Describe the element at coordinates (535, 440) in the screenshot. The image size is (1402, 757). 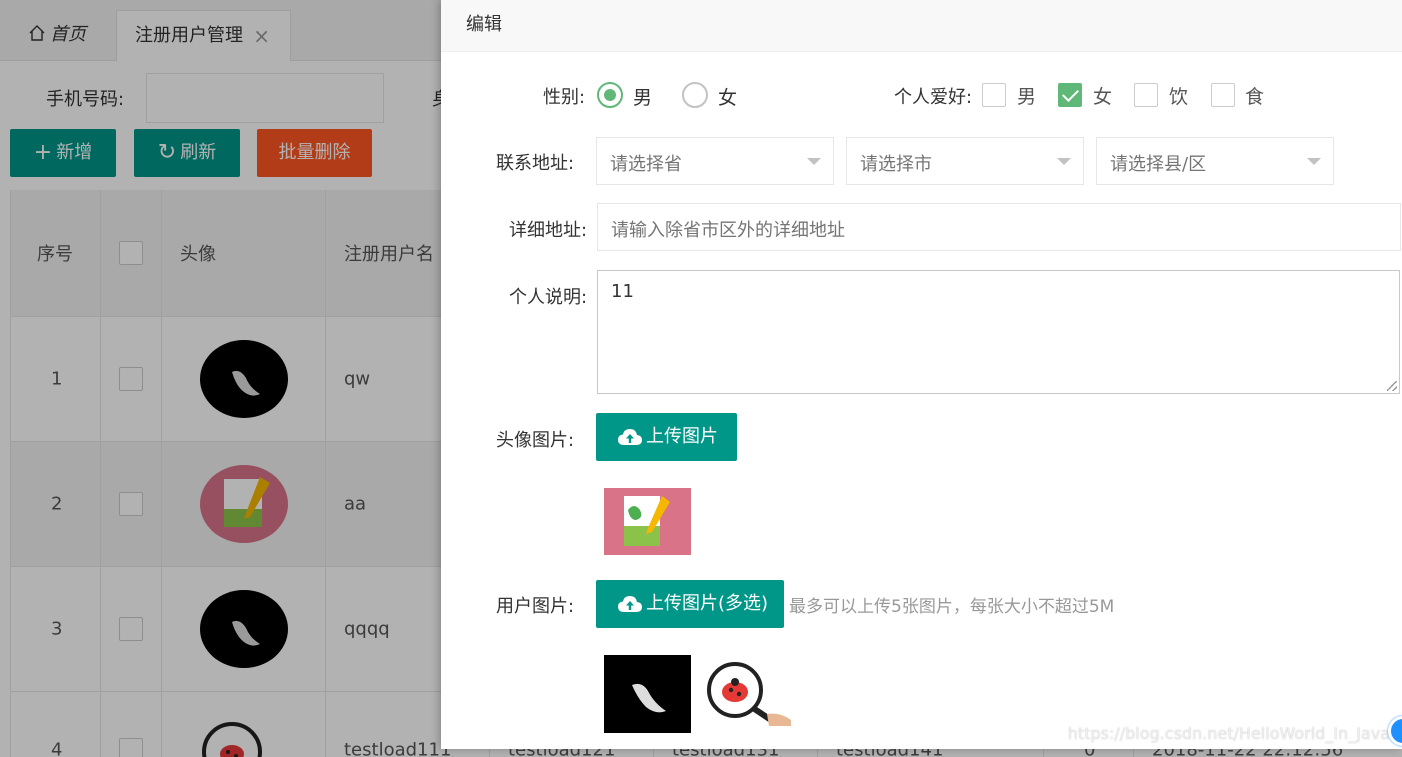
I see `avatar-image-label: 头像图片:` at that location.